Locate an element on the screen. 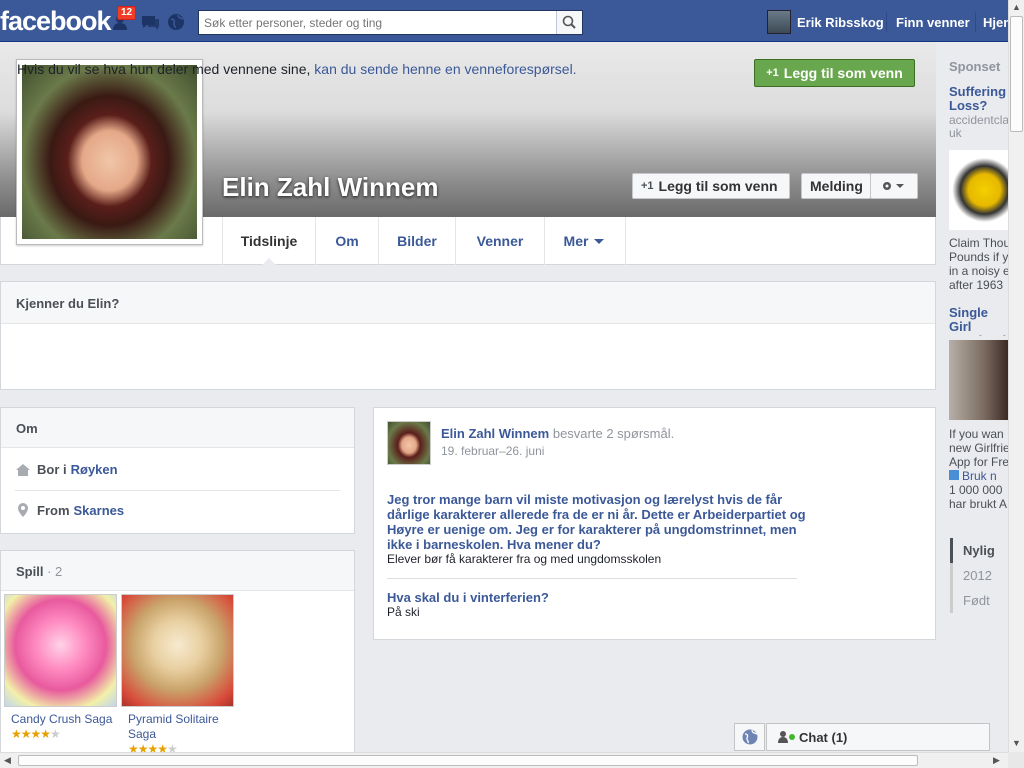 The width and height of the screenshot is (1024, 768). ad-link: Bruk n is located at coordinates (979, 476).